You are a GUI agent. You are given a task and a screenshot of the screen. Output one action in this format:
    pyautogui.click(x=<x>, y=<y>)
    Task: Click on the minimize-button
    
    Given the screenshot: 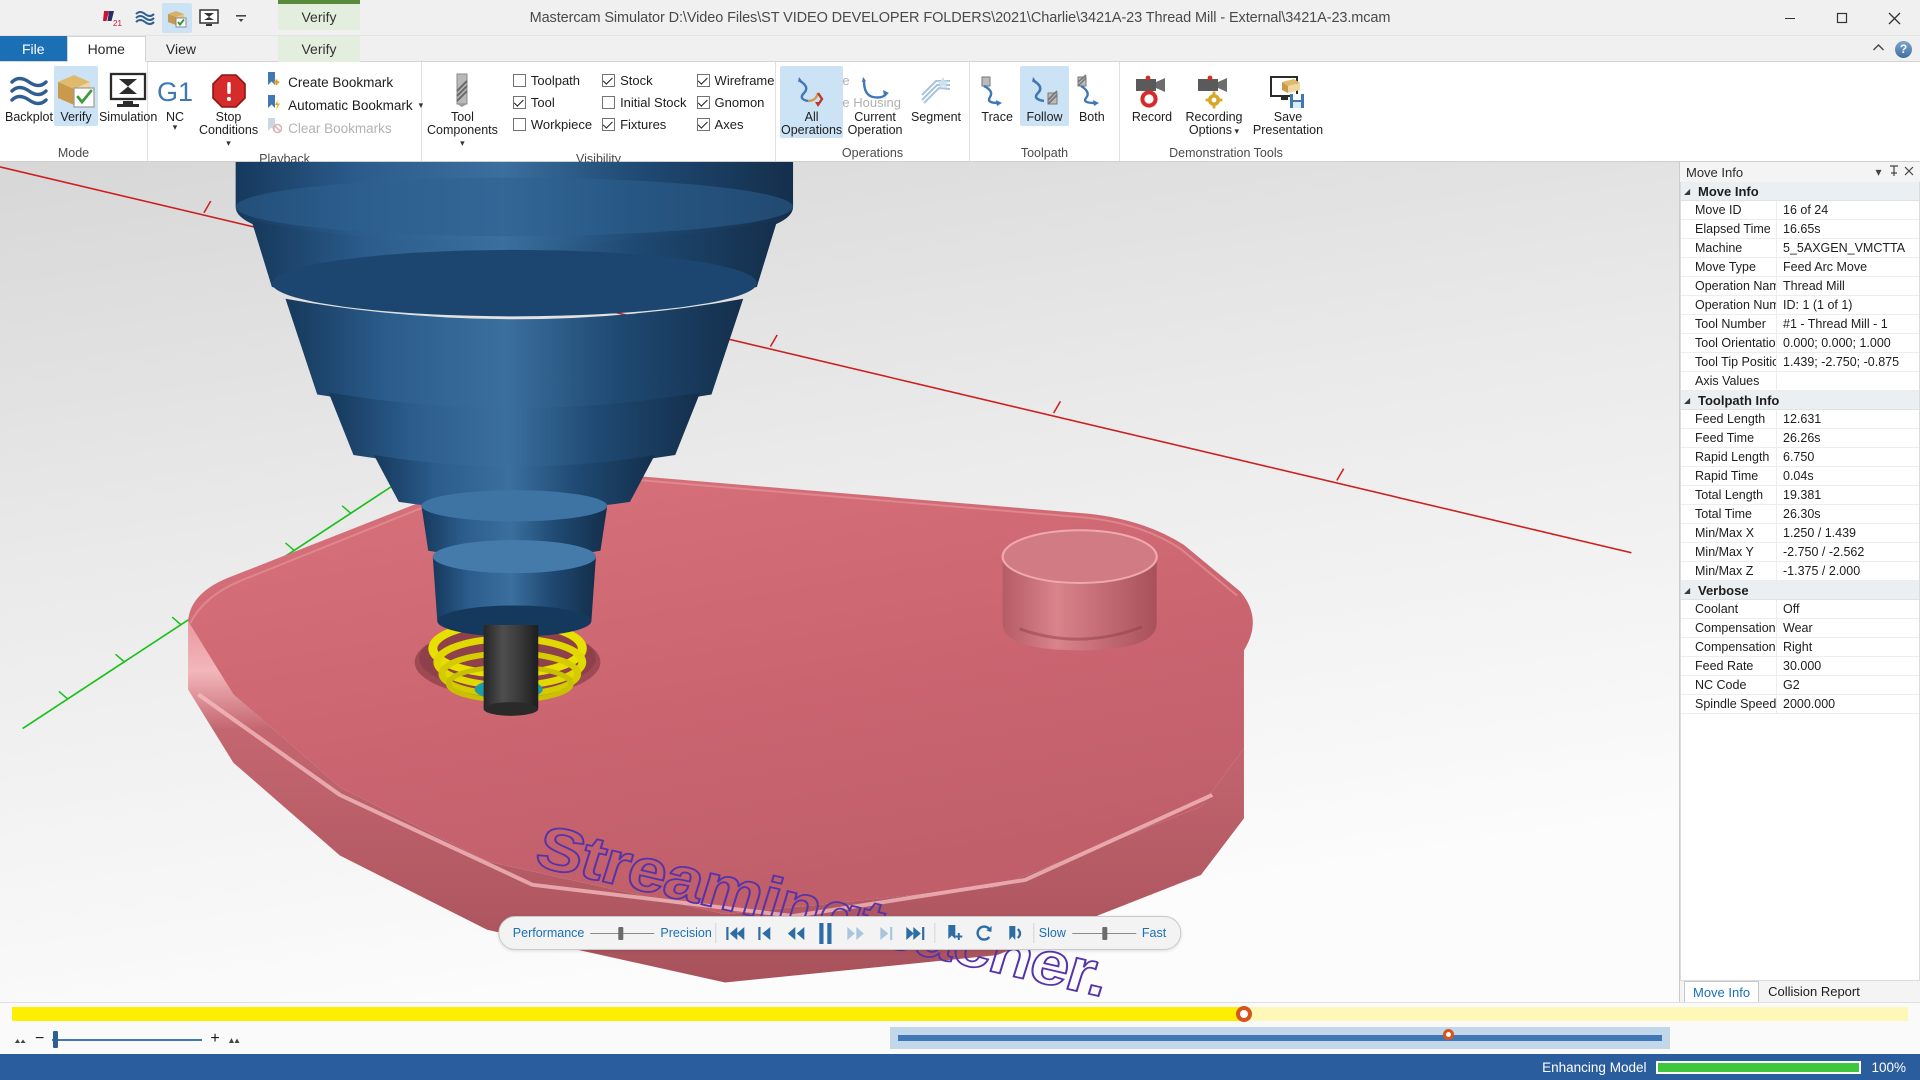 What is the action you would take?
    pyautogui.click(x=1790, y=18)
    